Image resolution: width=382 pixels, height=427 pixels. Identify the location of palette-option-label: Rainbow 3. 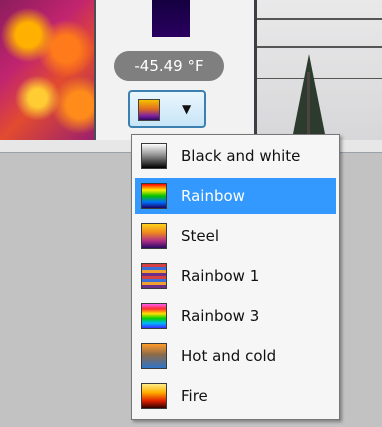
(220, 316).